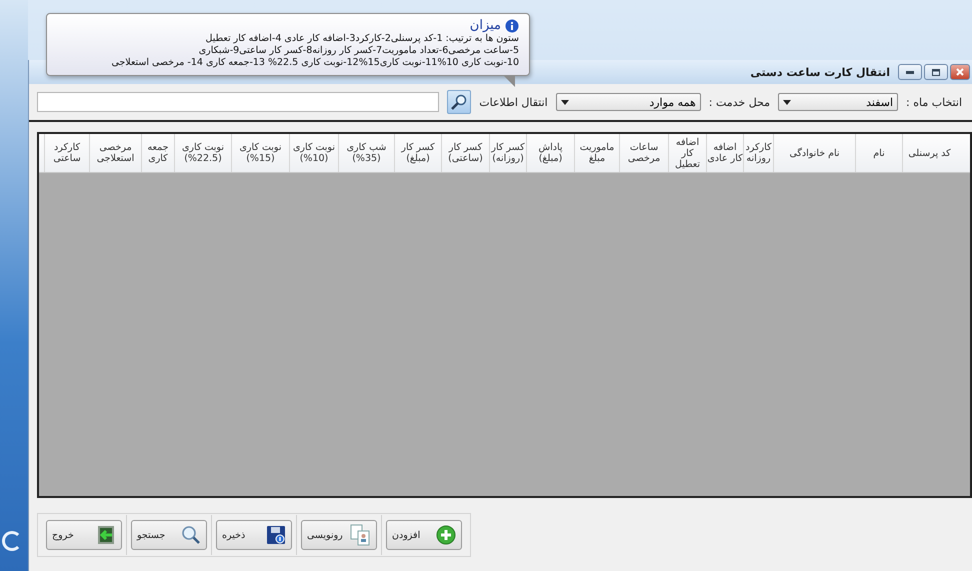 This screenshot has width=972, height=571. Describe the element at coordinates (465, 153) in the screenshot. I see `column-header: کسر کار (ساعتی)` at that location.